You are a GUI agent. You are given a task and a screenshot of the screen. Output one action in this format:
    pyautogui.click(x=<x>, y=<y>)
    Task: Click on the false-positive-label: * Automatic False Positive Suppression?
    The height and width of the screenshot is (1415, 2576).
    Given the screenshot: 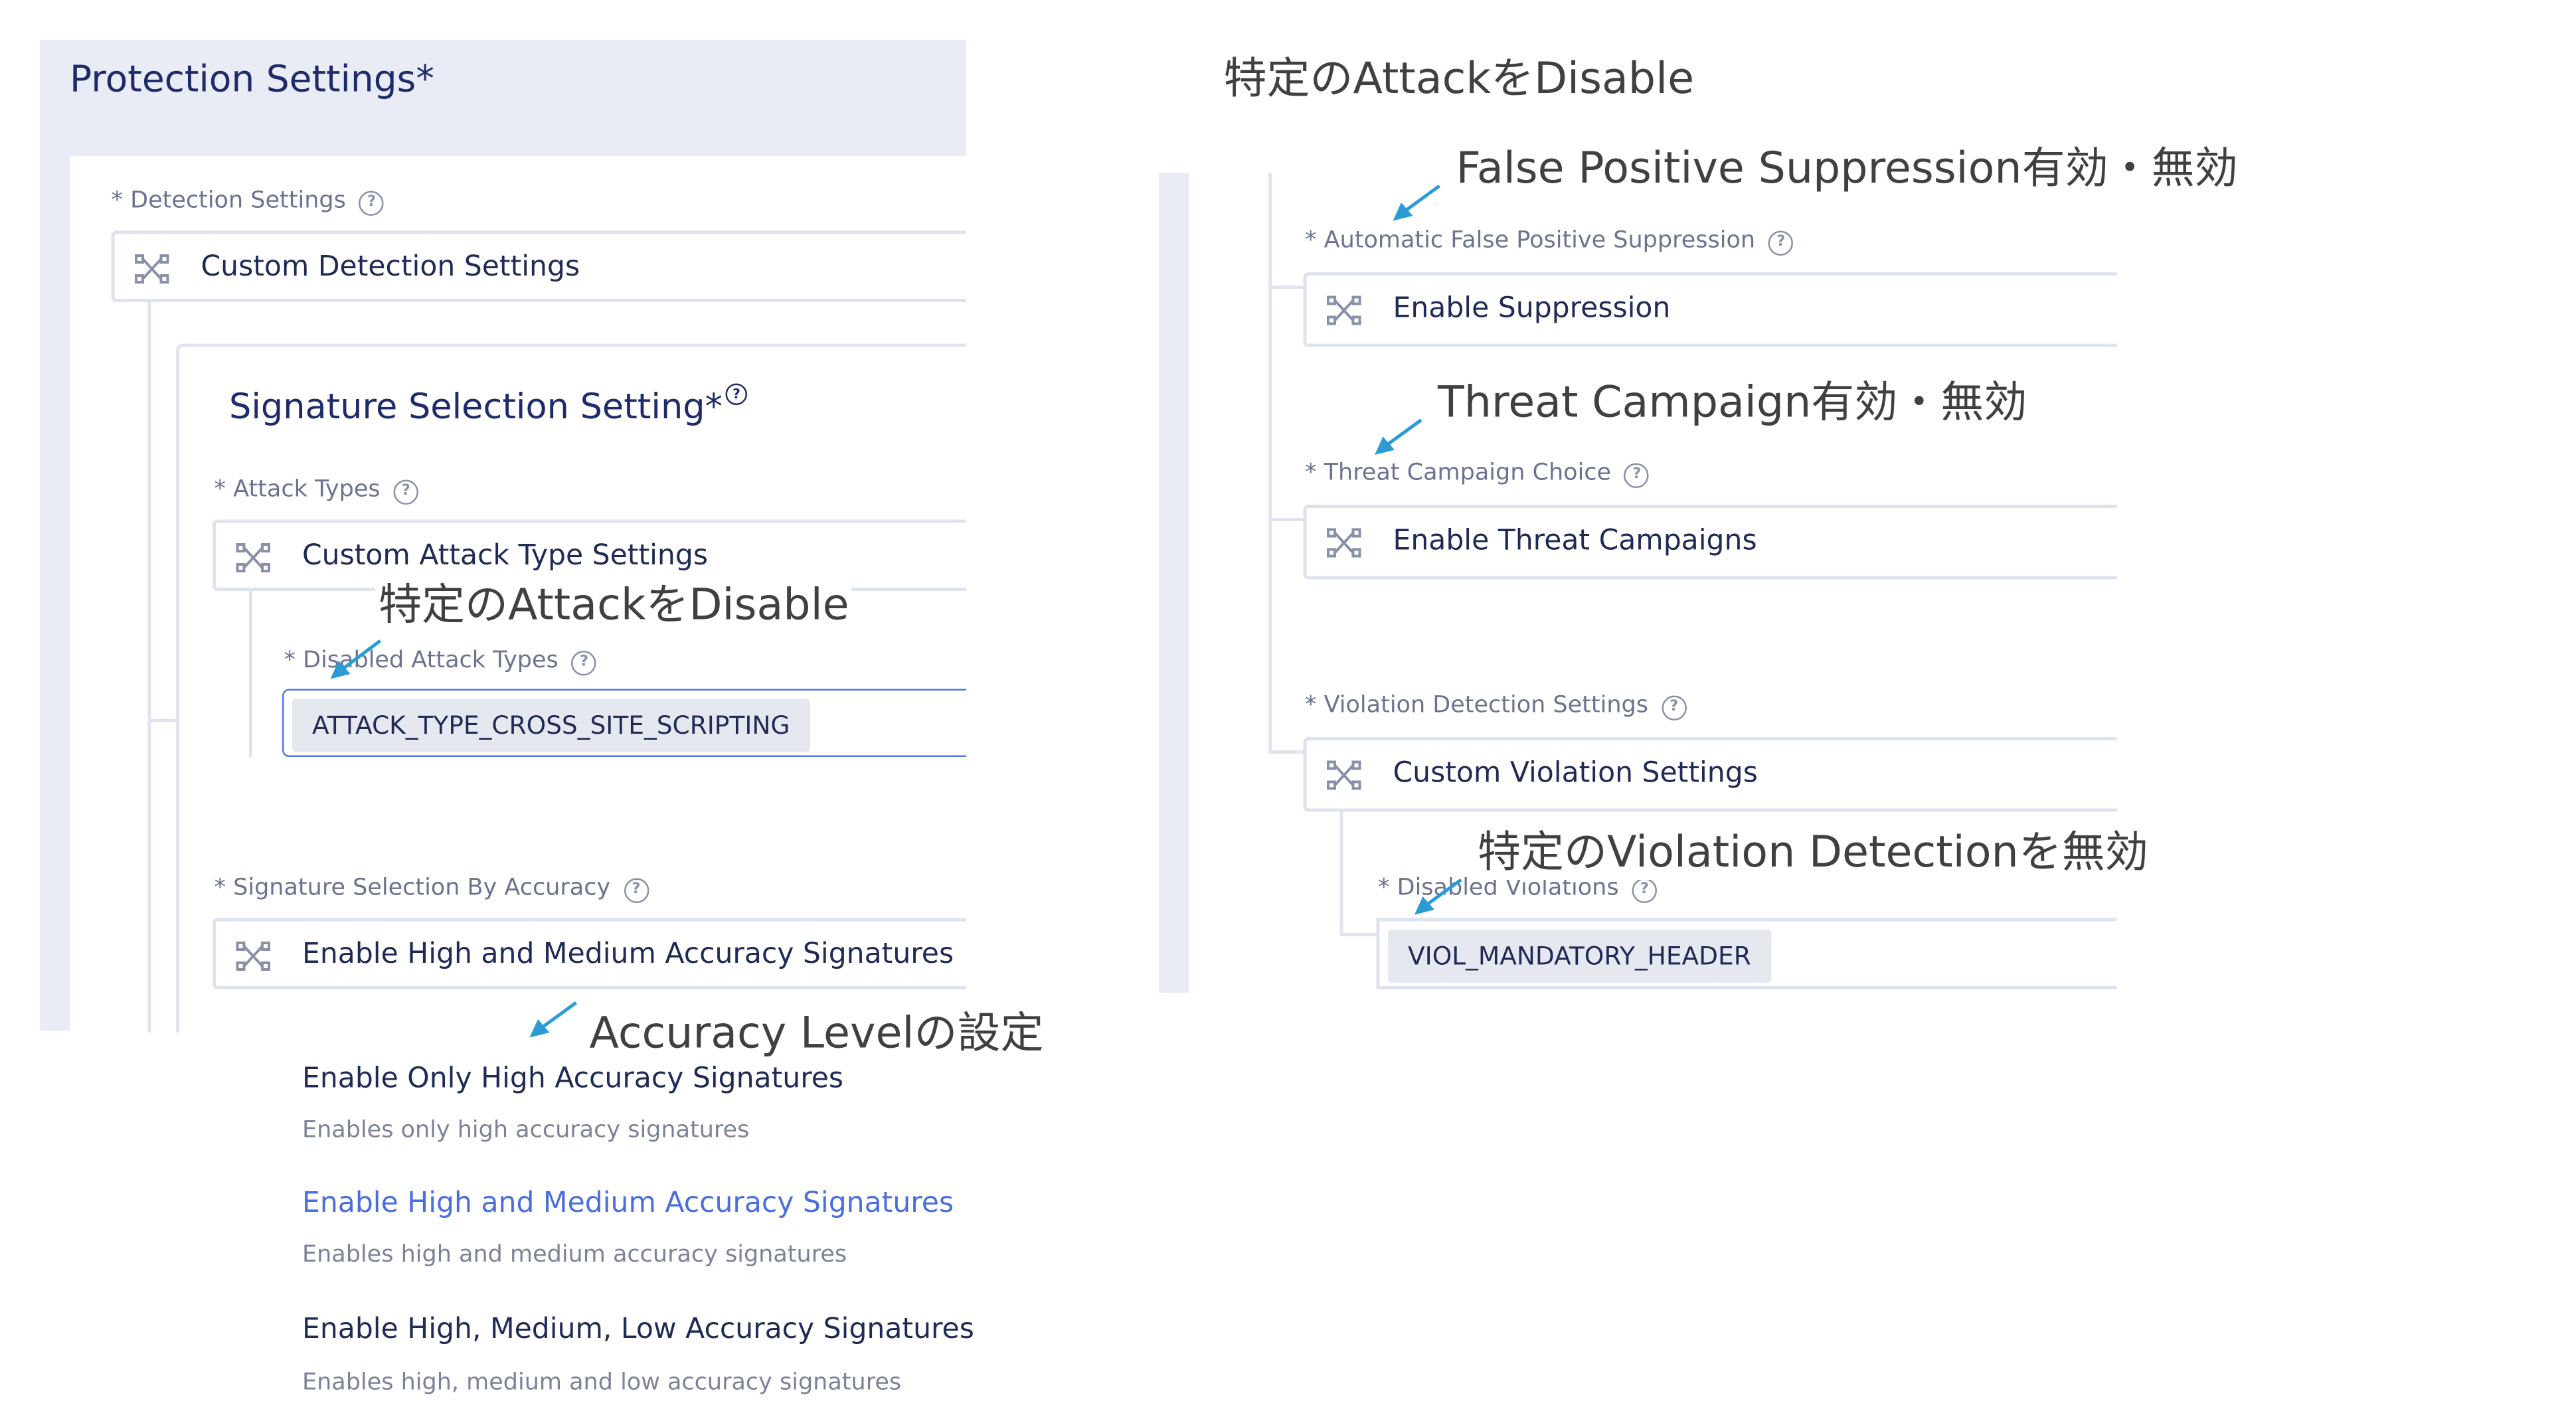 What is the action you would take?
    pyautogui.click(x=1549, y=242)
    